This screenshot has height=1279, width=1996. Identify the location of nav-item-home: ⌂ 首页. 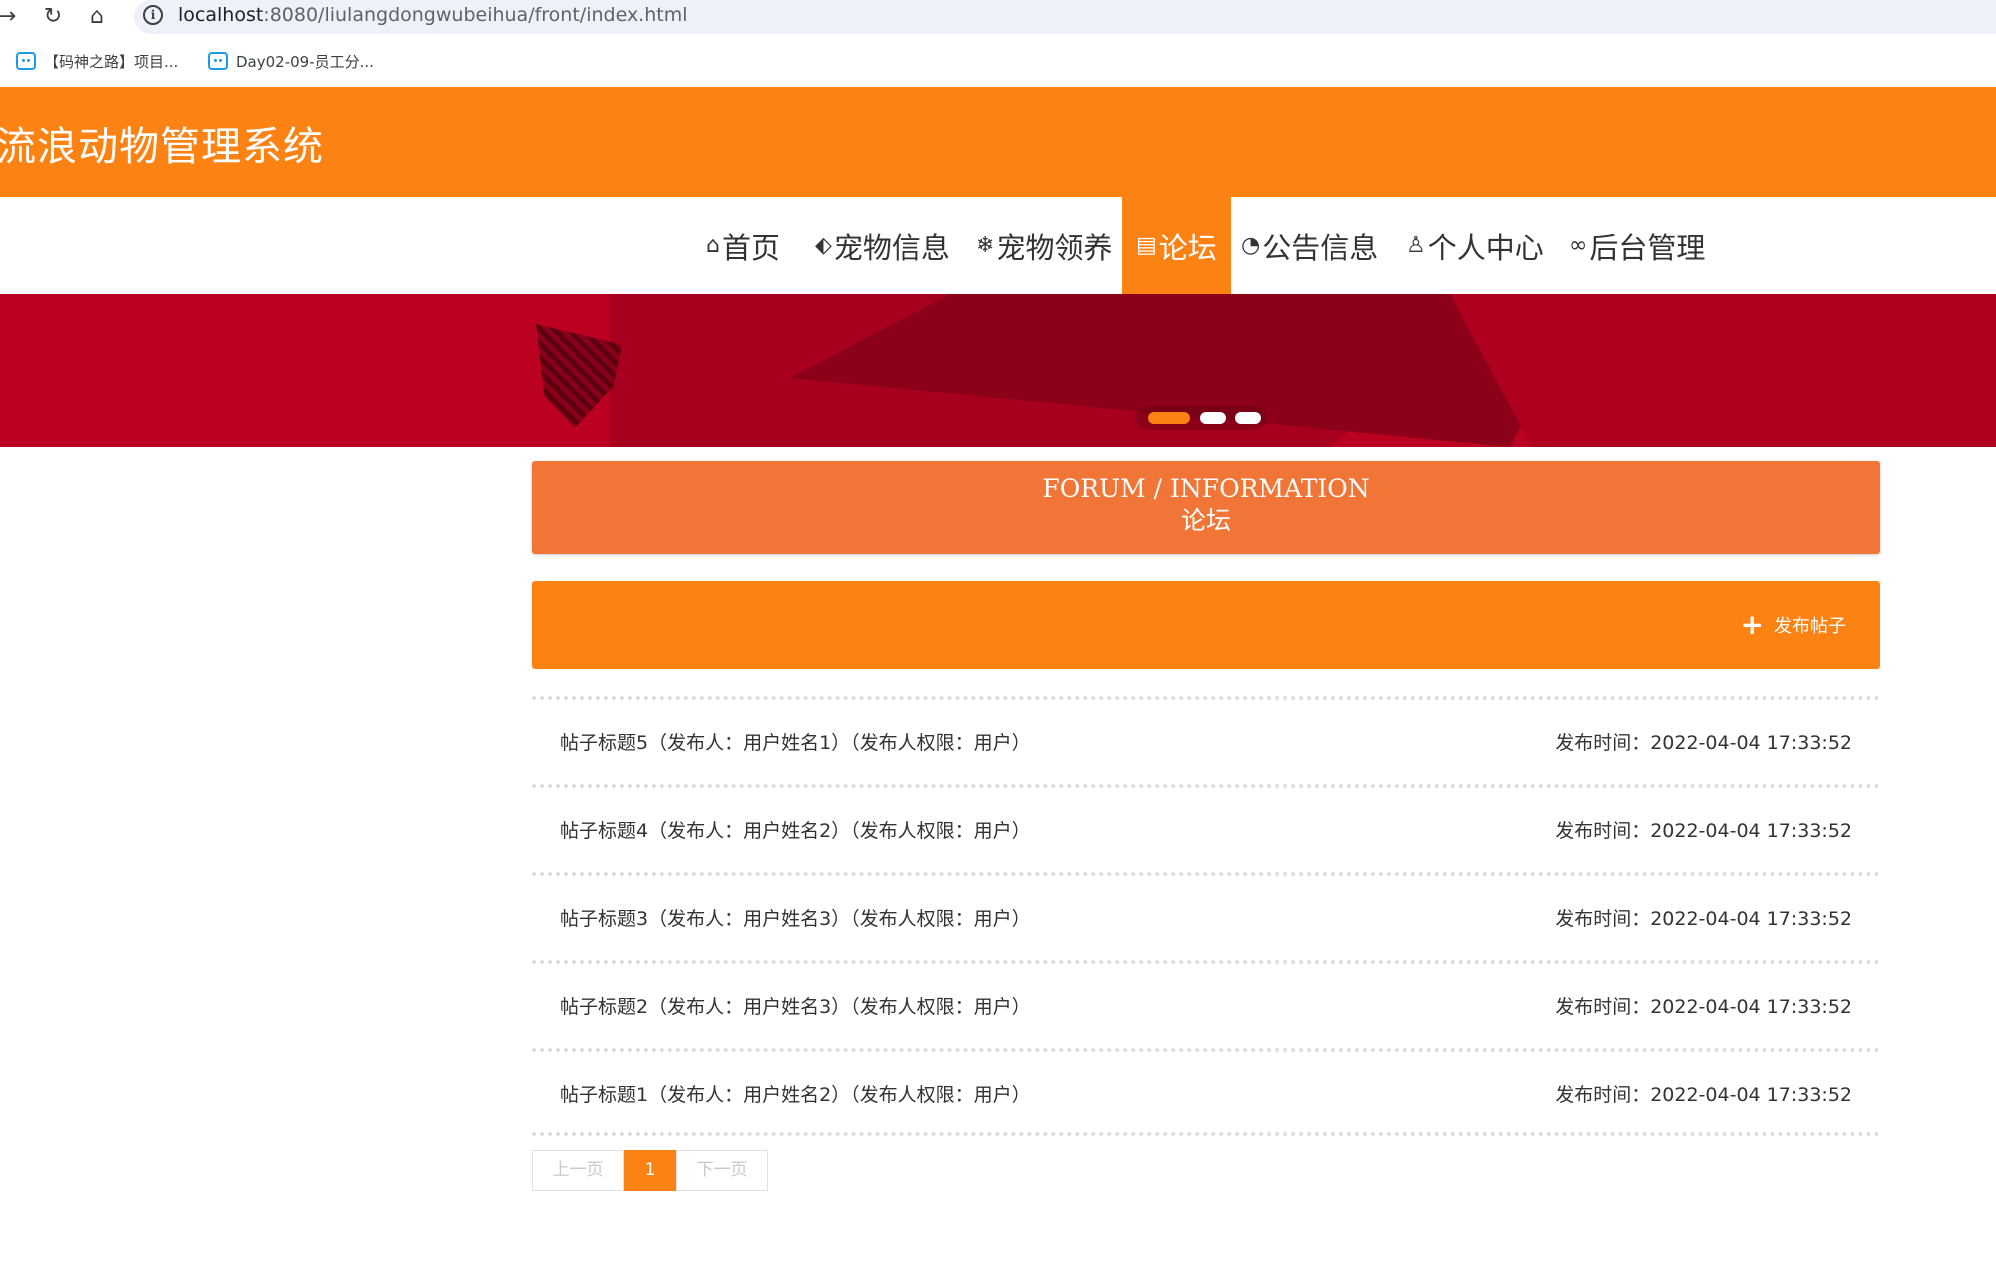
(743, 245).